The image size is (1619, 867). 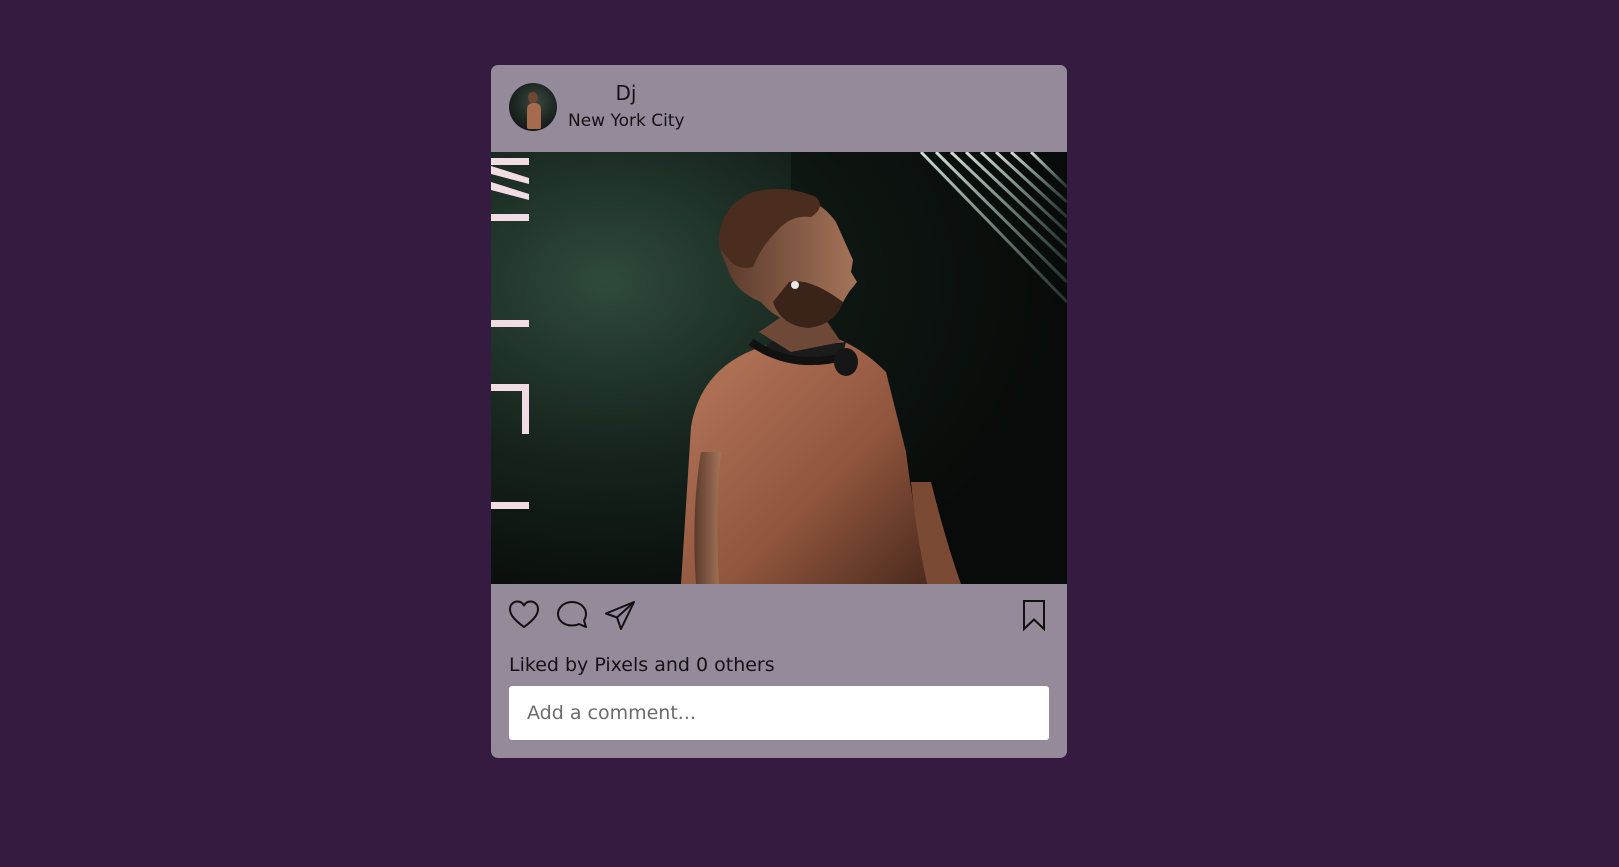 I want to click on avatar, so click(x=533, y=107).